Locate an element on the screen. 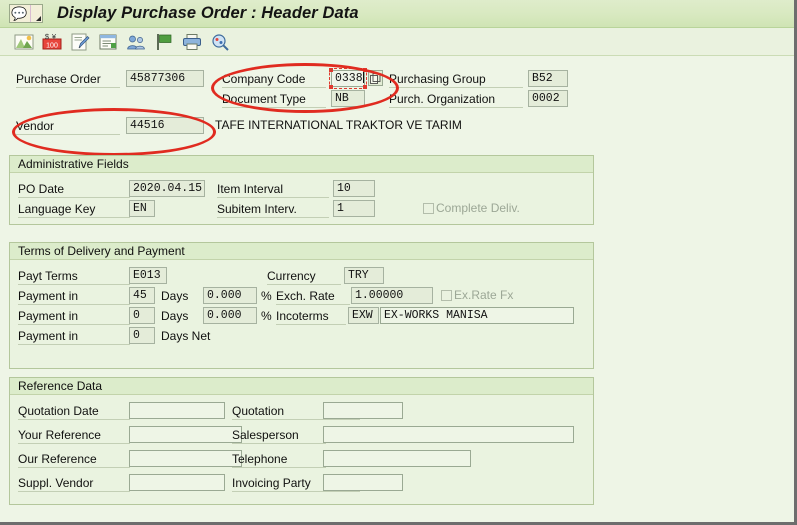 The image size is (797, 525). purchasing-group-label: Purchasing Group is located at coordinates (456, 80).